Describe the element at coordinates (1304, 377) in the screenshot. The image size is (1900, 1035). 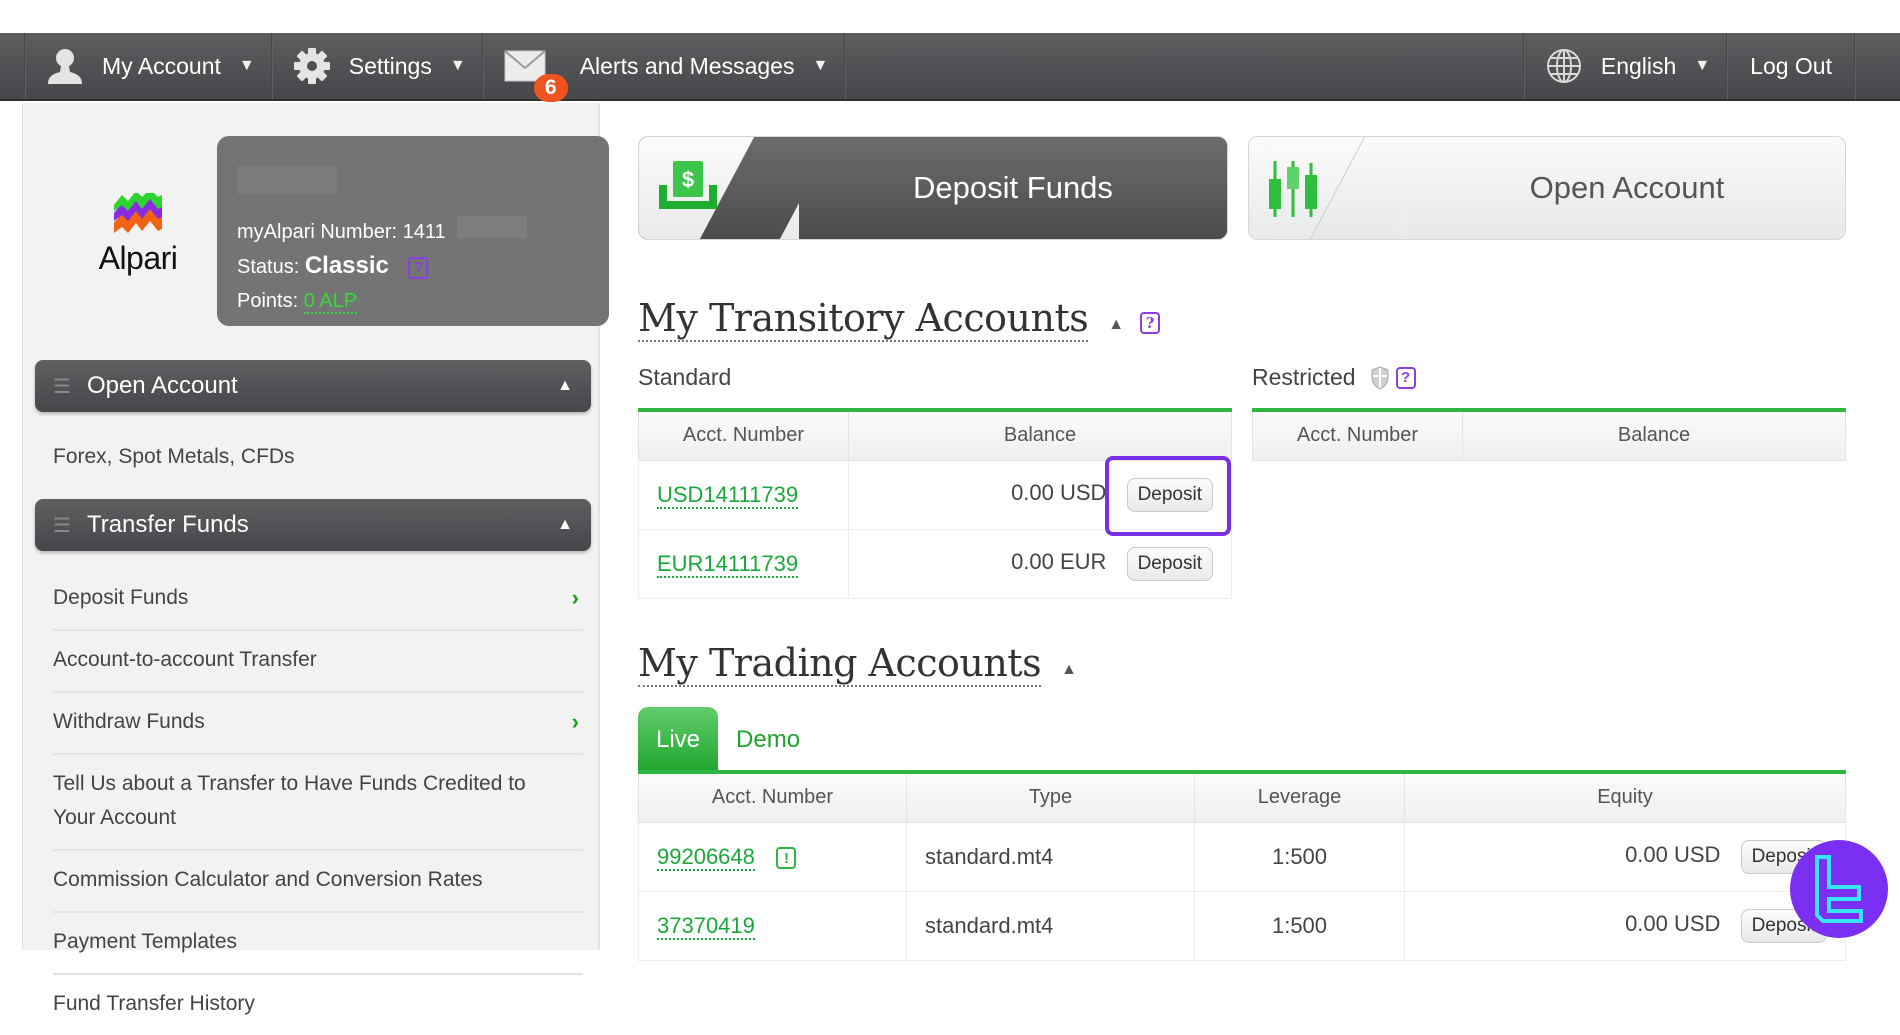
I see `restricted-label: Restricted` at that location.